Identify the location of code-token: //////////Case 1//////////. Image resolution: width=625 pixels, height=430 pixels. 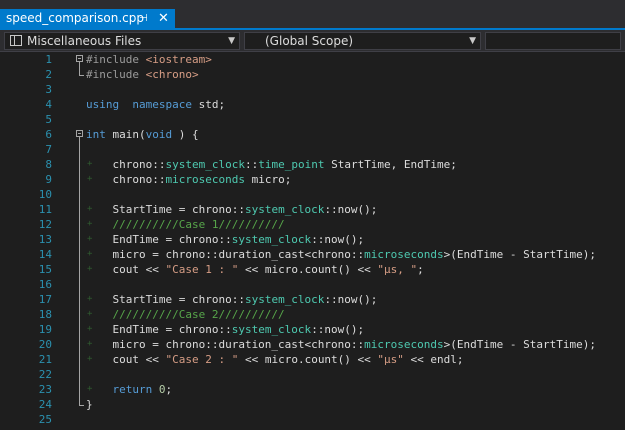
(185, 224).